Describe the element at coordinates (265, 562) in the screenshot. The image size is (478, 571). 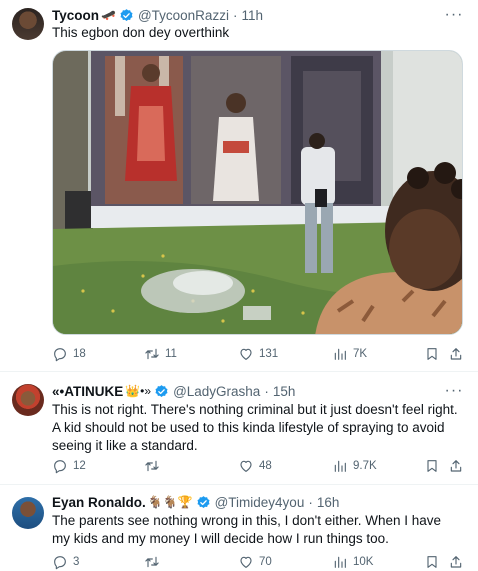
I see `like-count: 70` at that location.